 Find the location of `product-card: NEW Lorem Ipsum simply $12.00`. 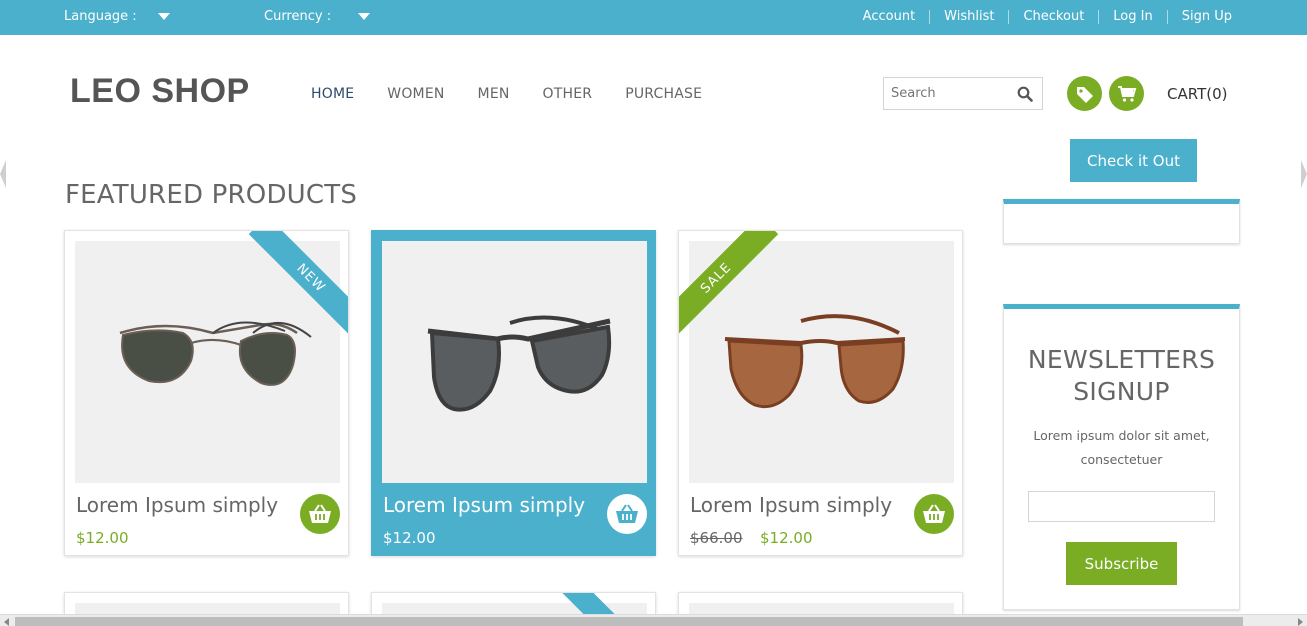

product-card: NEW Lorem Ipsum simply $12.00 is located at coordinates (206, 393).